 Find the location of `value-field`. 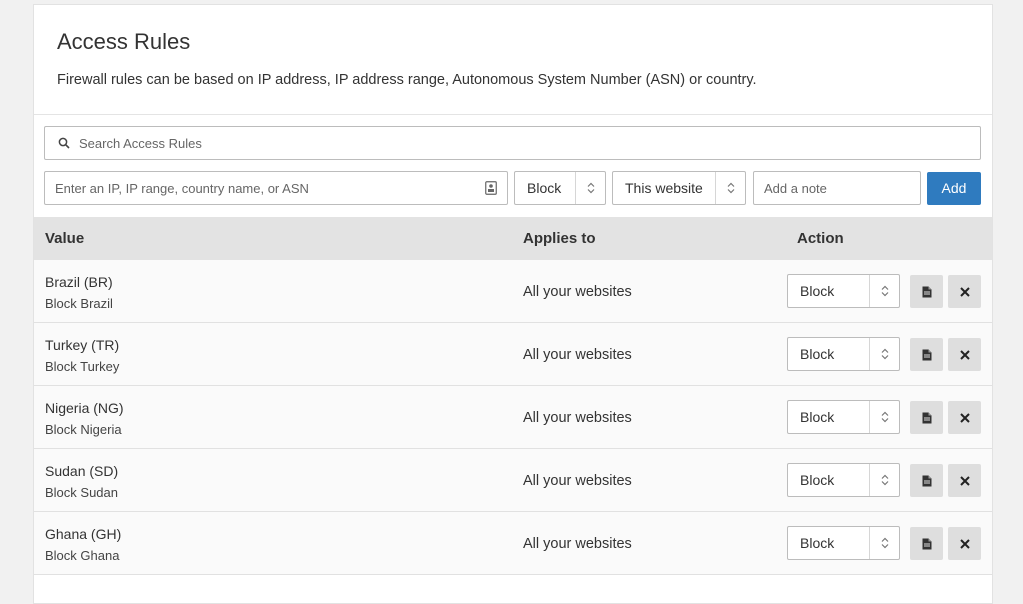

value-field is located at coordinates (276, 188).